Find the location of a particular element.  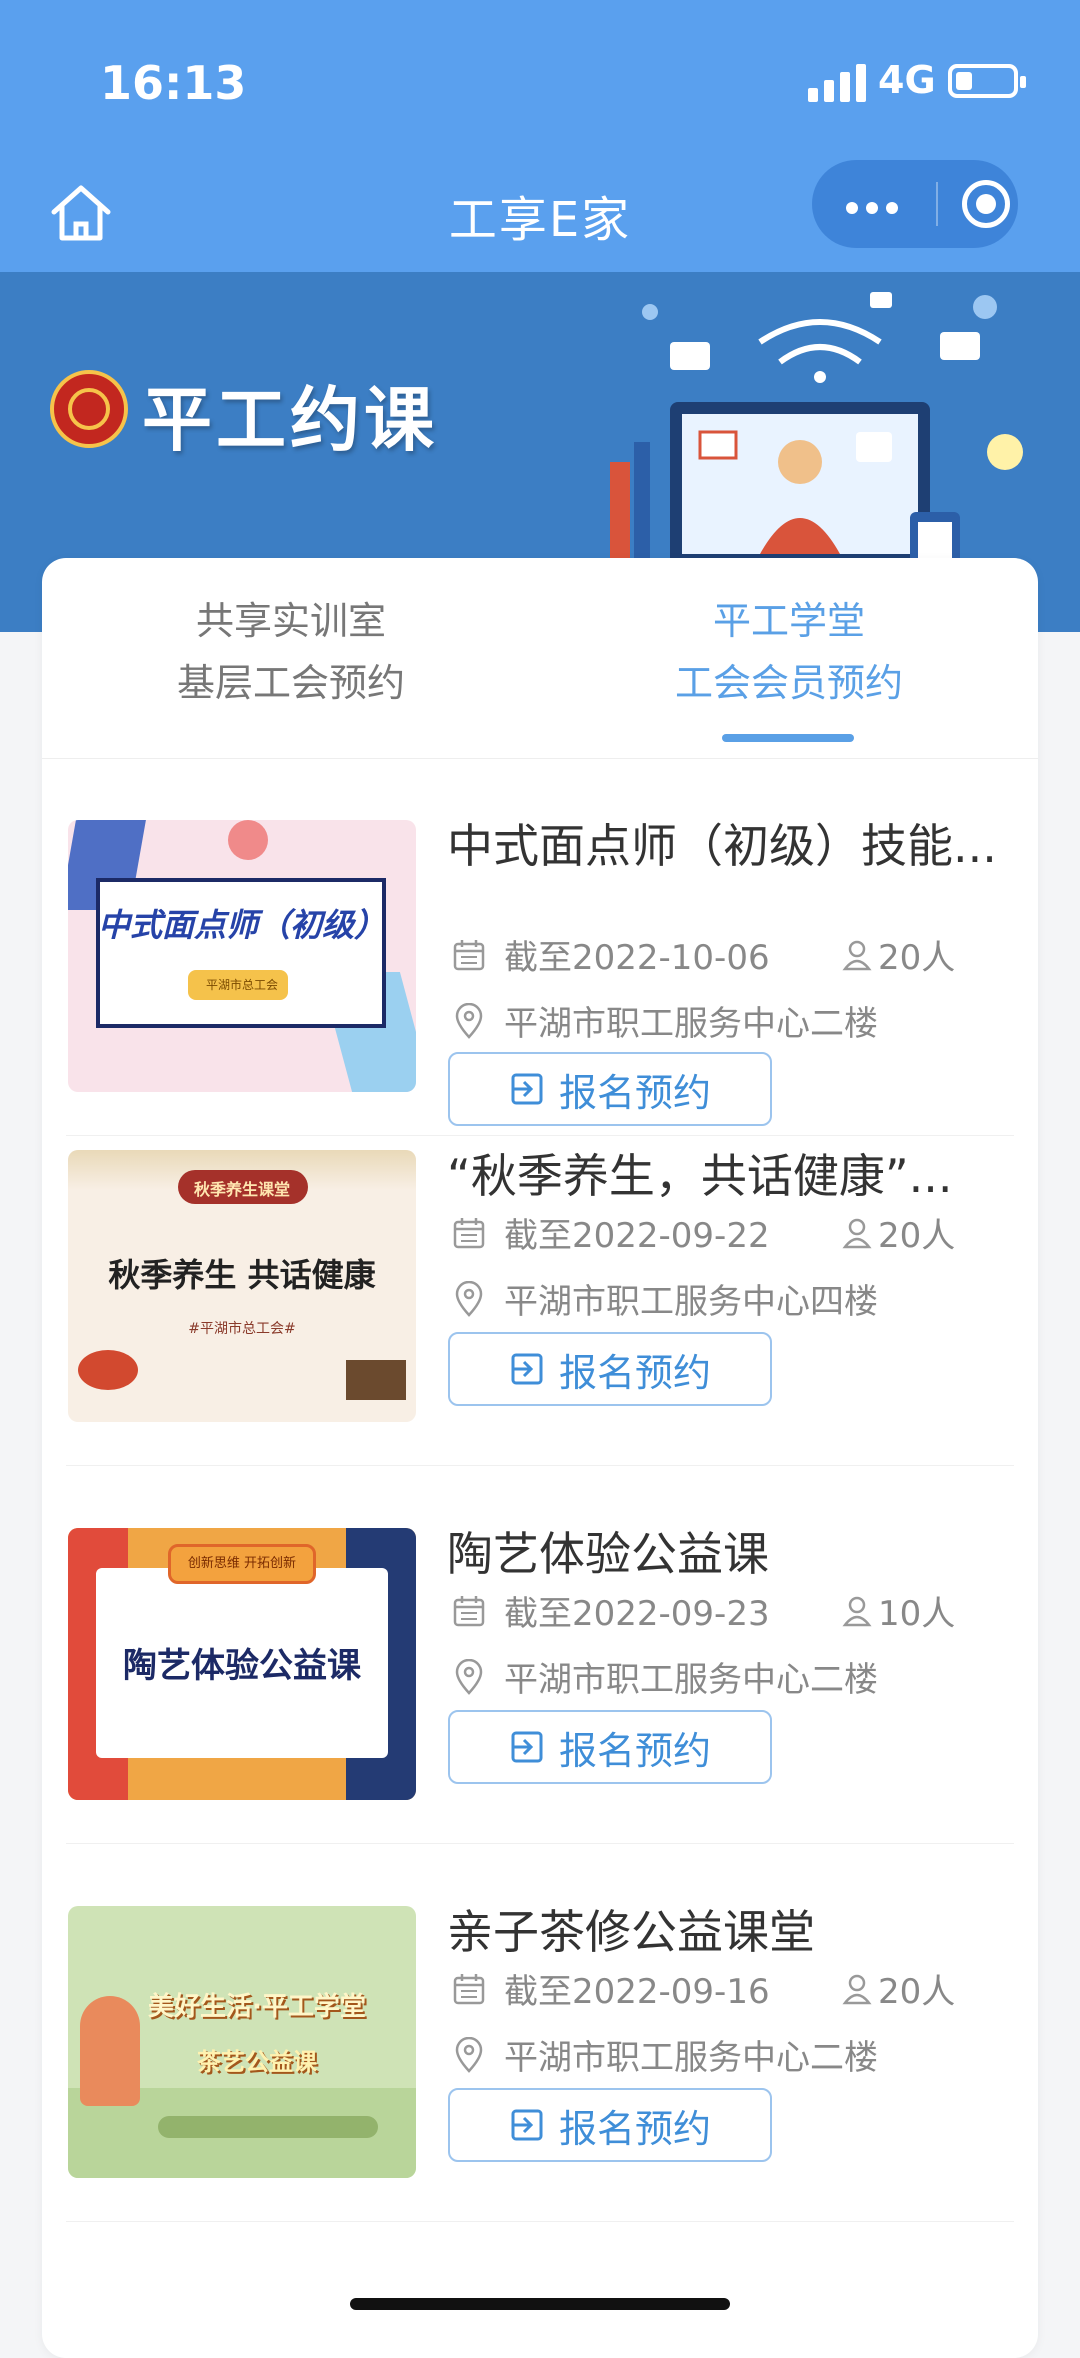

location-row: 平湖市职工服务中心四楼 is located at coordinates (665, 1298).